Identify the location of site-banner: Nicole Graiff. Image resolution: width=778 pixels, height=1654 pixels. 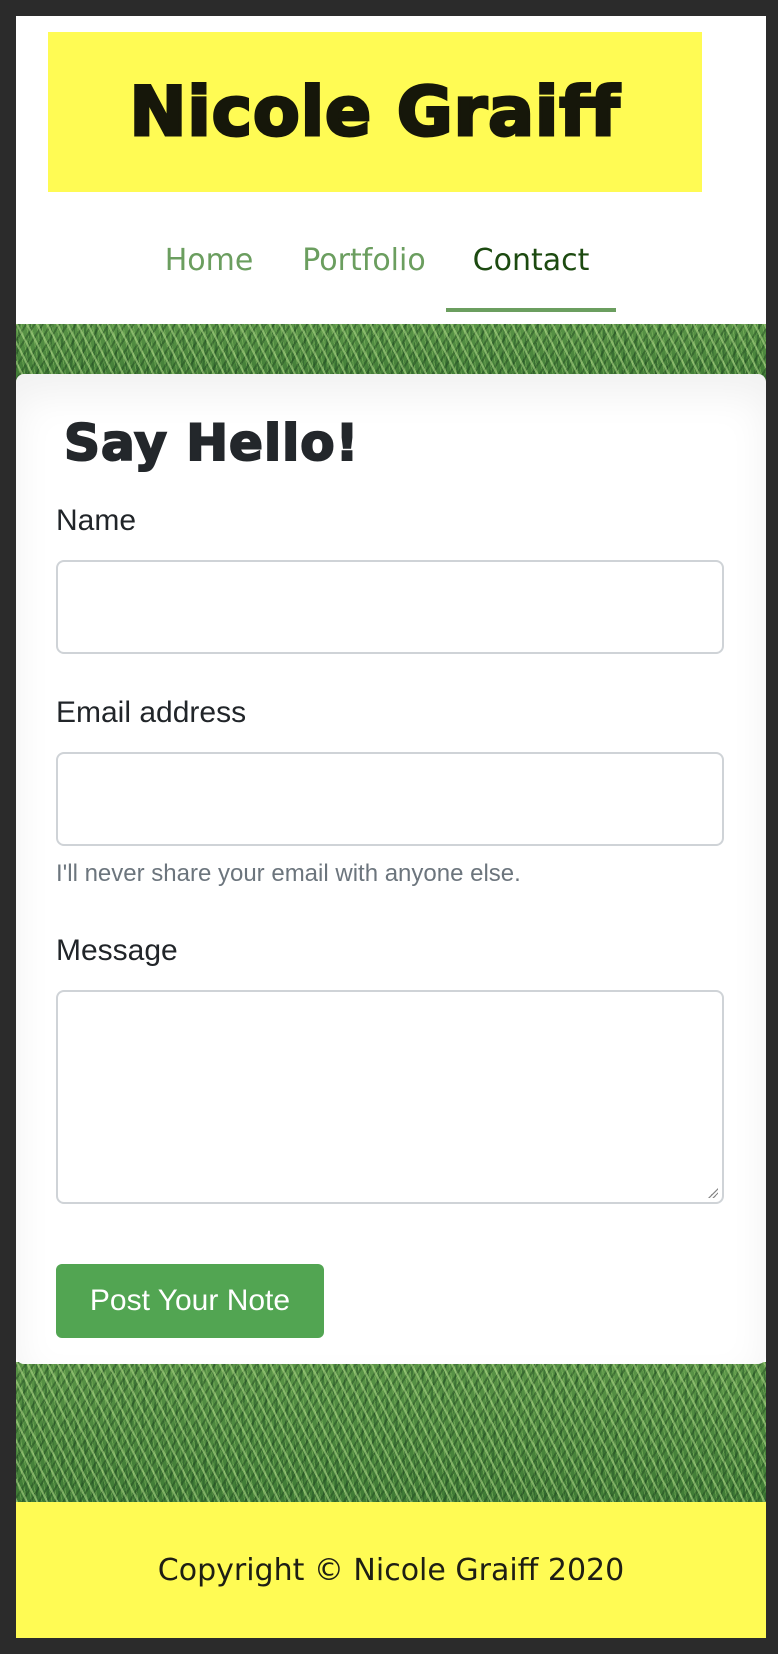
(375, 112).